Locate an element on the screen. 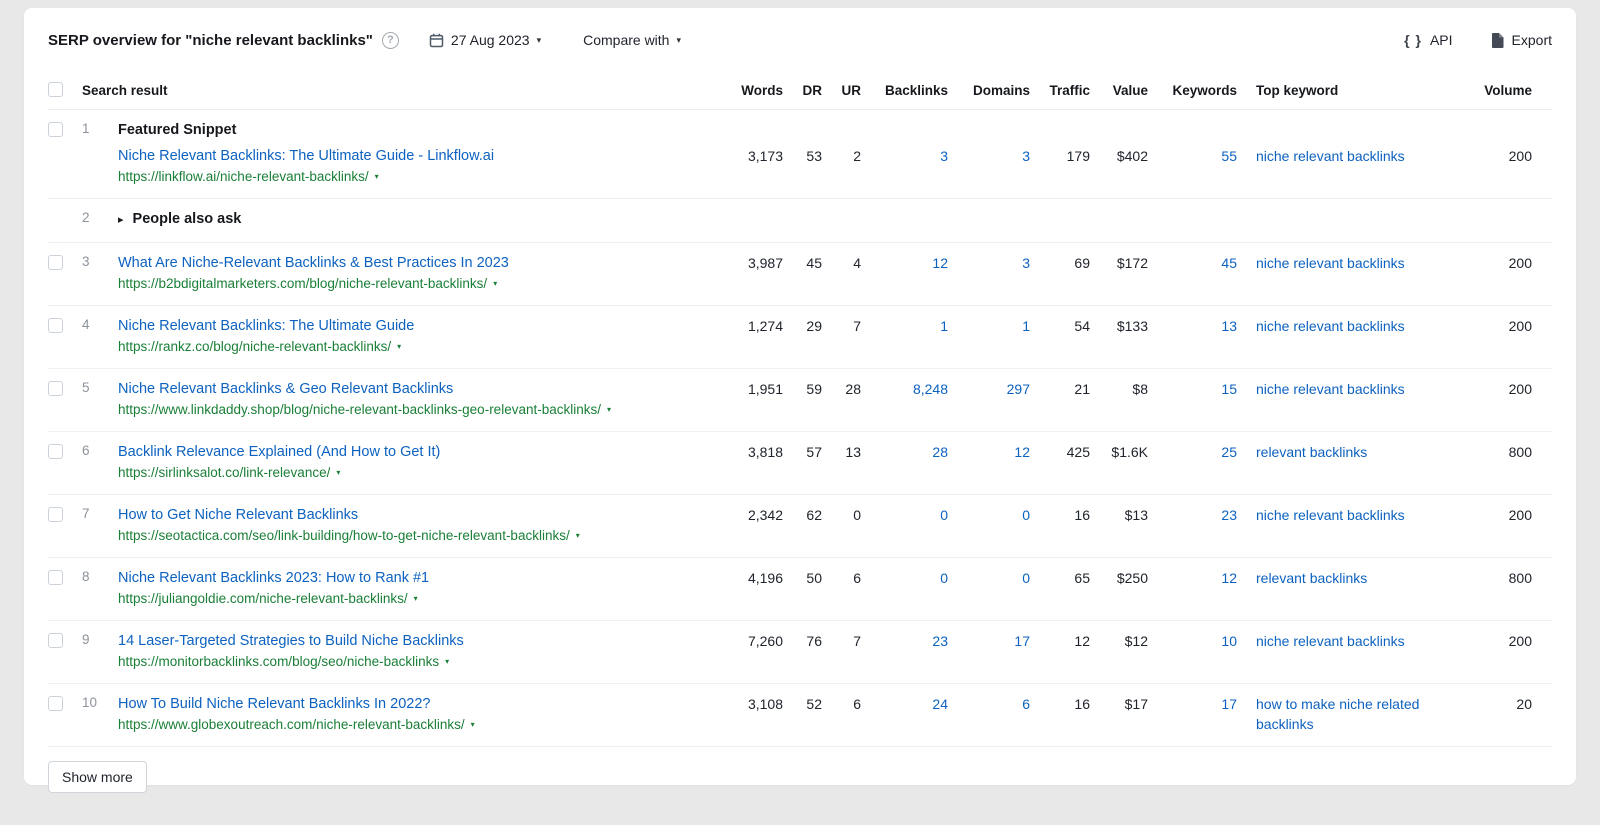 The image size is (1600, 825). words-cell: 7,260 is located at coordinates (765, 641).